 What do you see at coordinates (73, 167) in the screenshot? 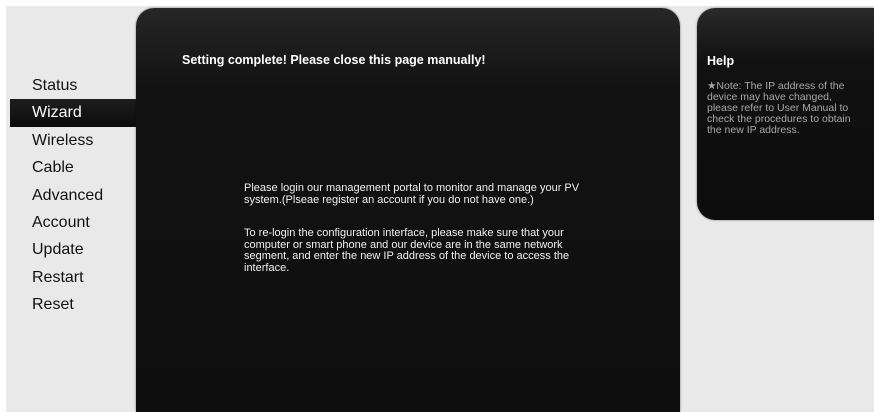
I see `sidebar-item-cable: Cable` at bounding box center [73, 167].